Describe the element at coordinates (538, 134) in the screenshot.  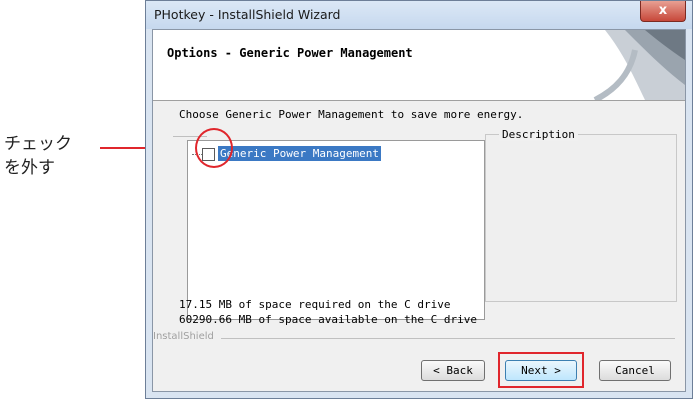
I see `description-label: Description` at that location.